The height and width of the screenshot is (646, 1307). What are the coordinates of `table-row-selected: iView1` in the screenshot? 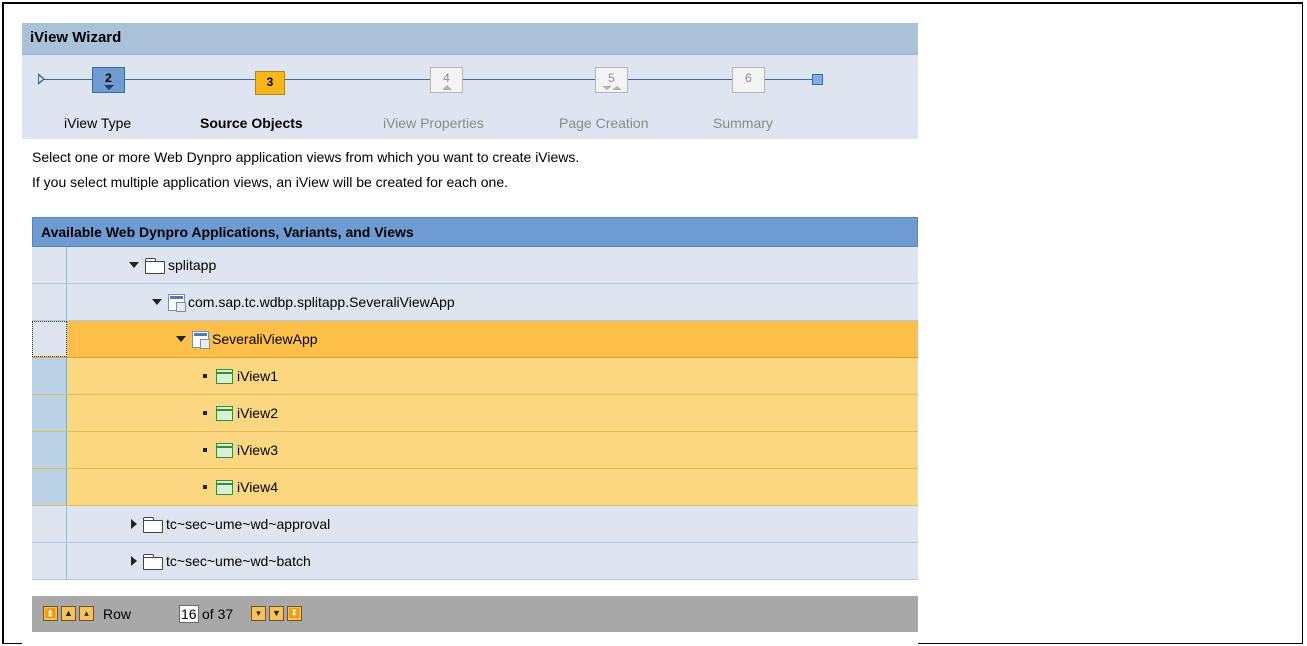 It's located at (475, 376).